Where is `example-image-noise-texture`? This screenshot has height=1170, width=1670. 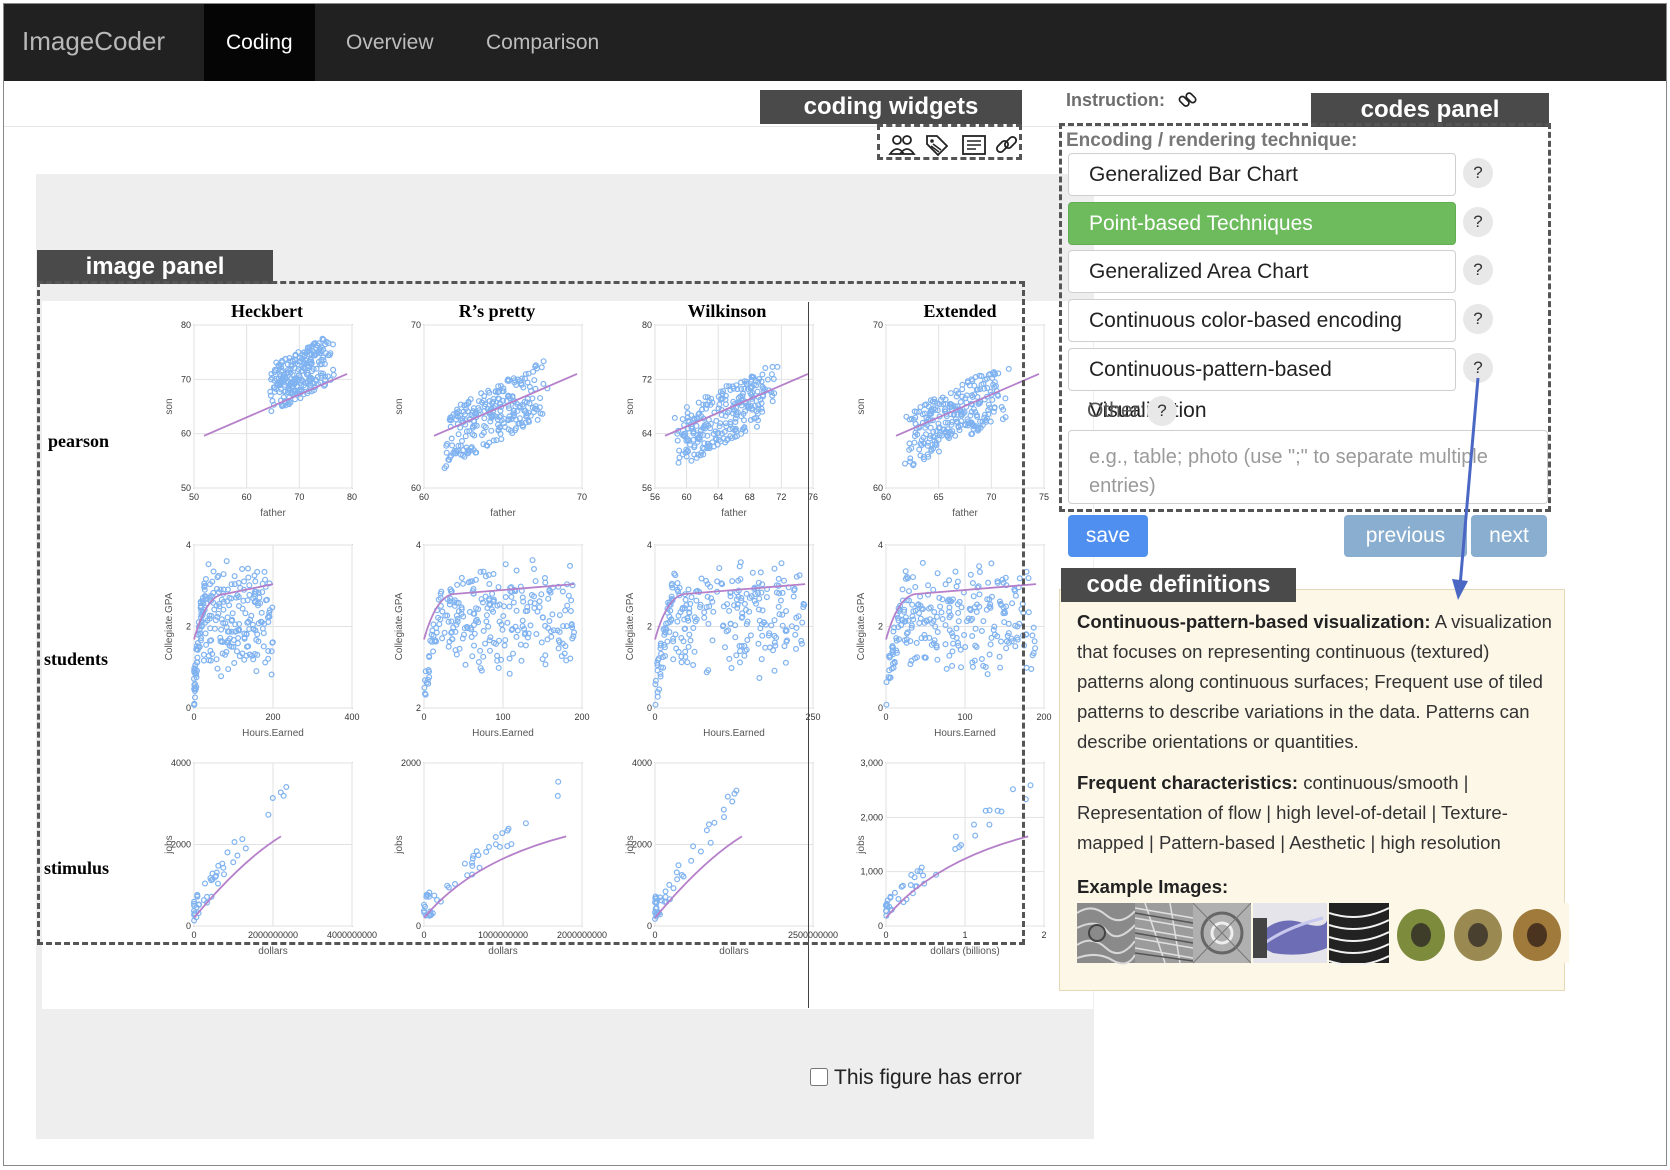
example-image-noise-texture is located at coordinates (1222, 934).